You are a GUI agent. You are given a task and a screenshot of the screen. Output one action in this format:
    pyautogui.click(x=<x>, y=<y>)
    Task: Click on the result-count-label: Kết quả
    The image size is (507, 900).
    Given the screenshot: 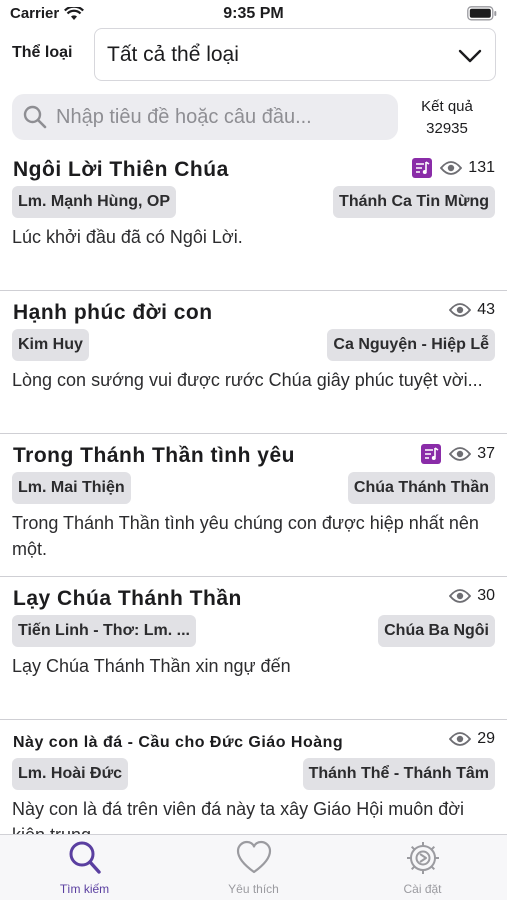 What is the action you would take?
    pyautogui.click(x=447, y=106)
    